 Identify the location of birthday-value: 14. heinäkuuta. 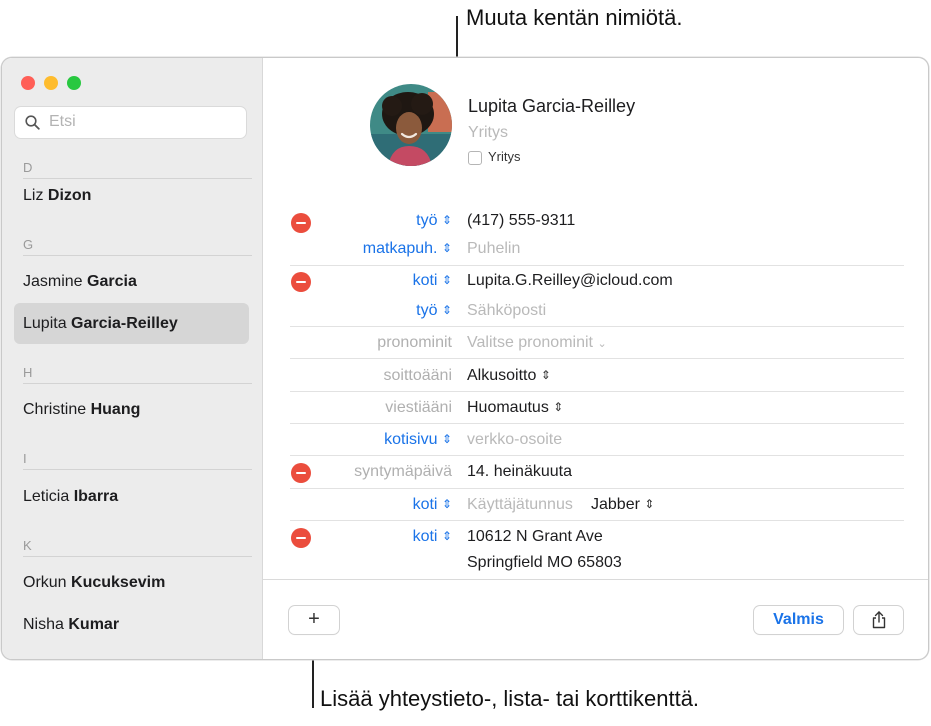
(519, 472).